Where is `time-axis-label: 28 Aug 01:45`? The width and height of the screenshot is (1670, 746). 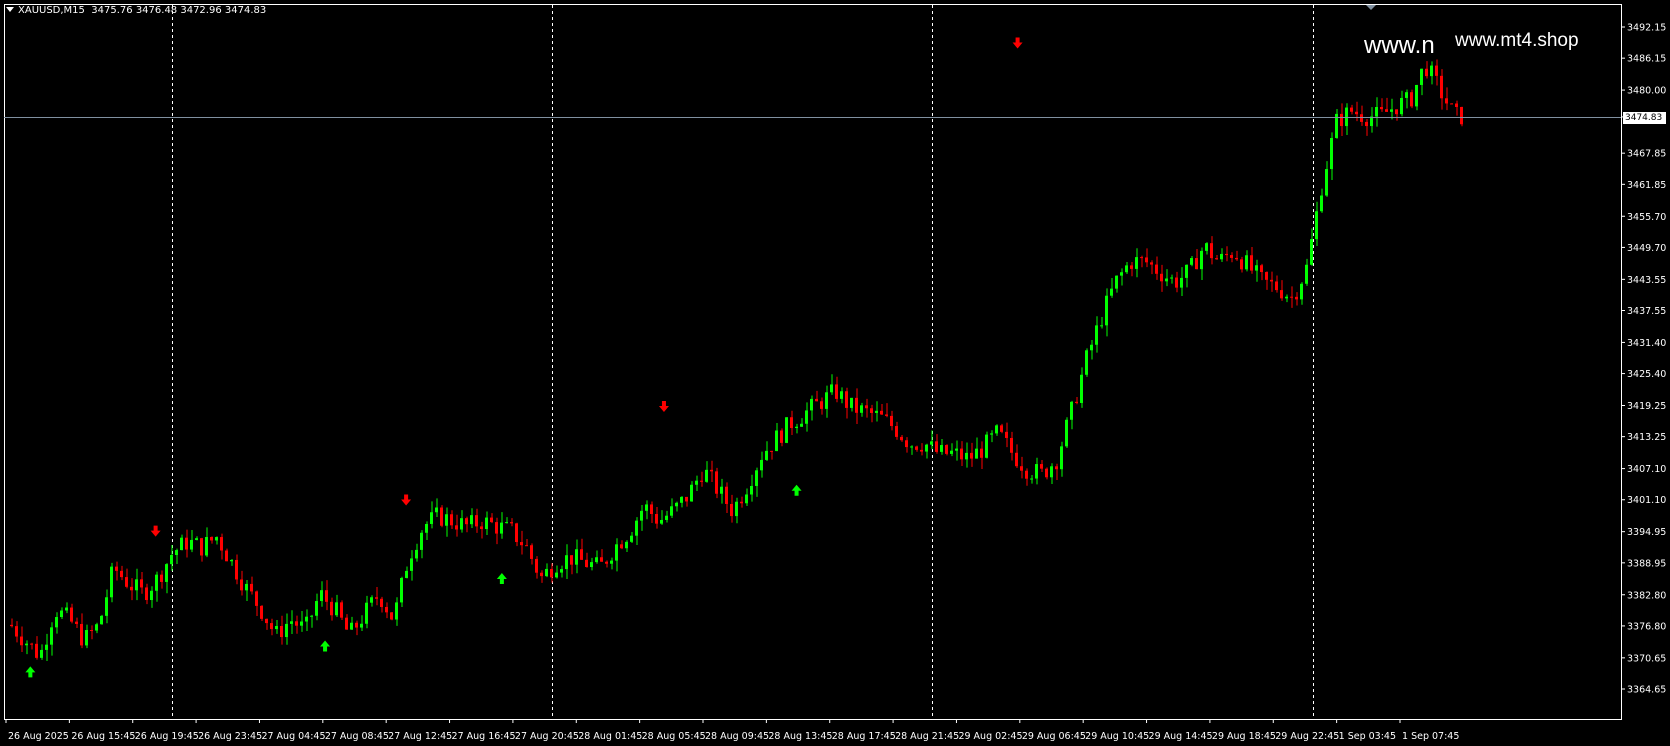
time-axis-label: 28 Aug 01:45 is located at coordinates (610, 736).